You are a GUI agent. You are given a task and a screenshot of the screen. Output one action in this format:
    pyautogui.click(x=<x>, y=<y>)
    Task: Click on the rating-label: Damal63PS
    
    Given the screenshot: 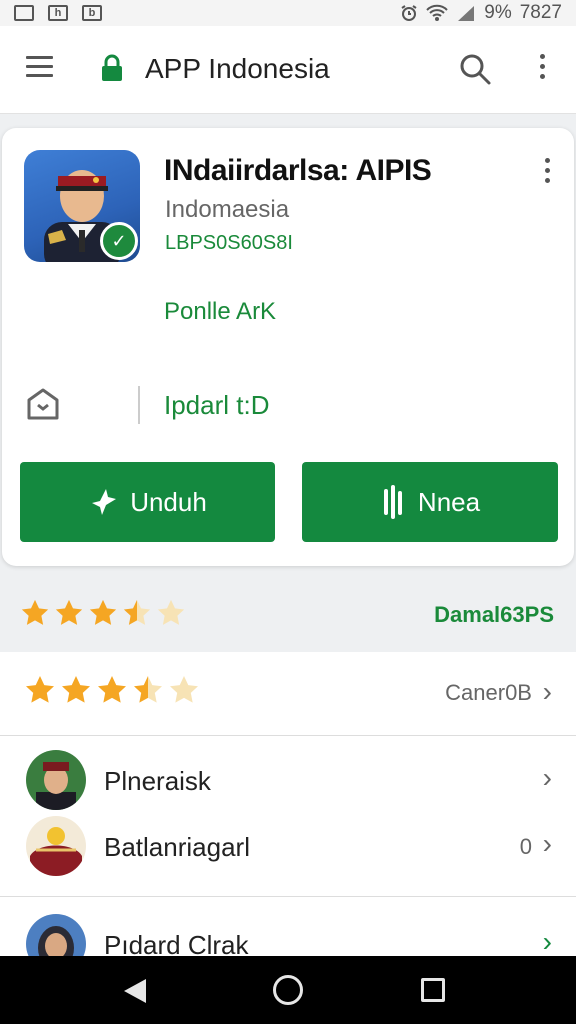 What is the action you would take?
    pyautogui.click(x=494, y=615)
    